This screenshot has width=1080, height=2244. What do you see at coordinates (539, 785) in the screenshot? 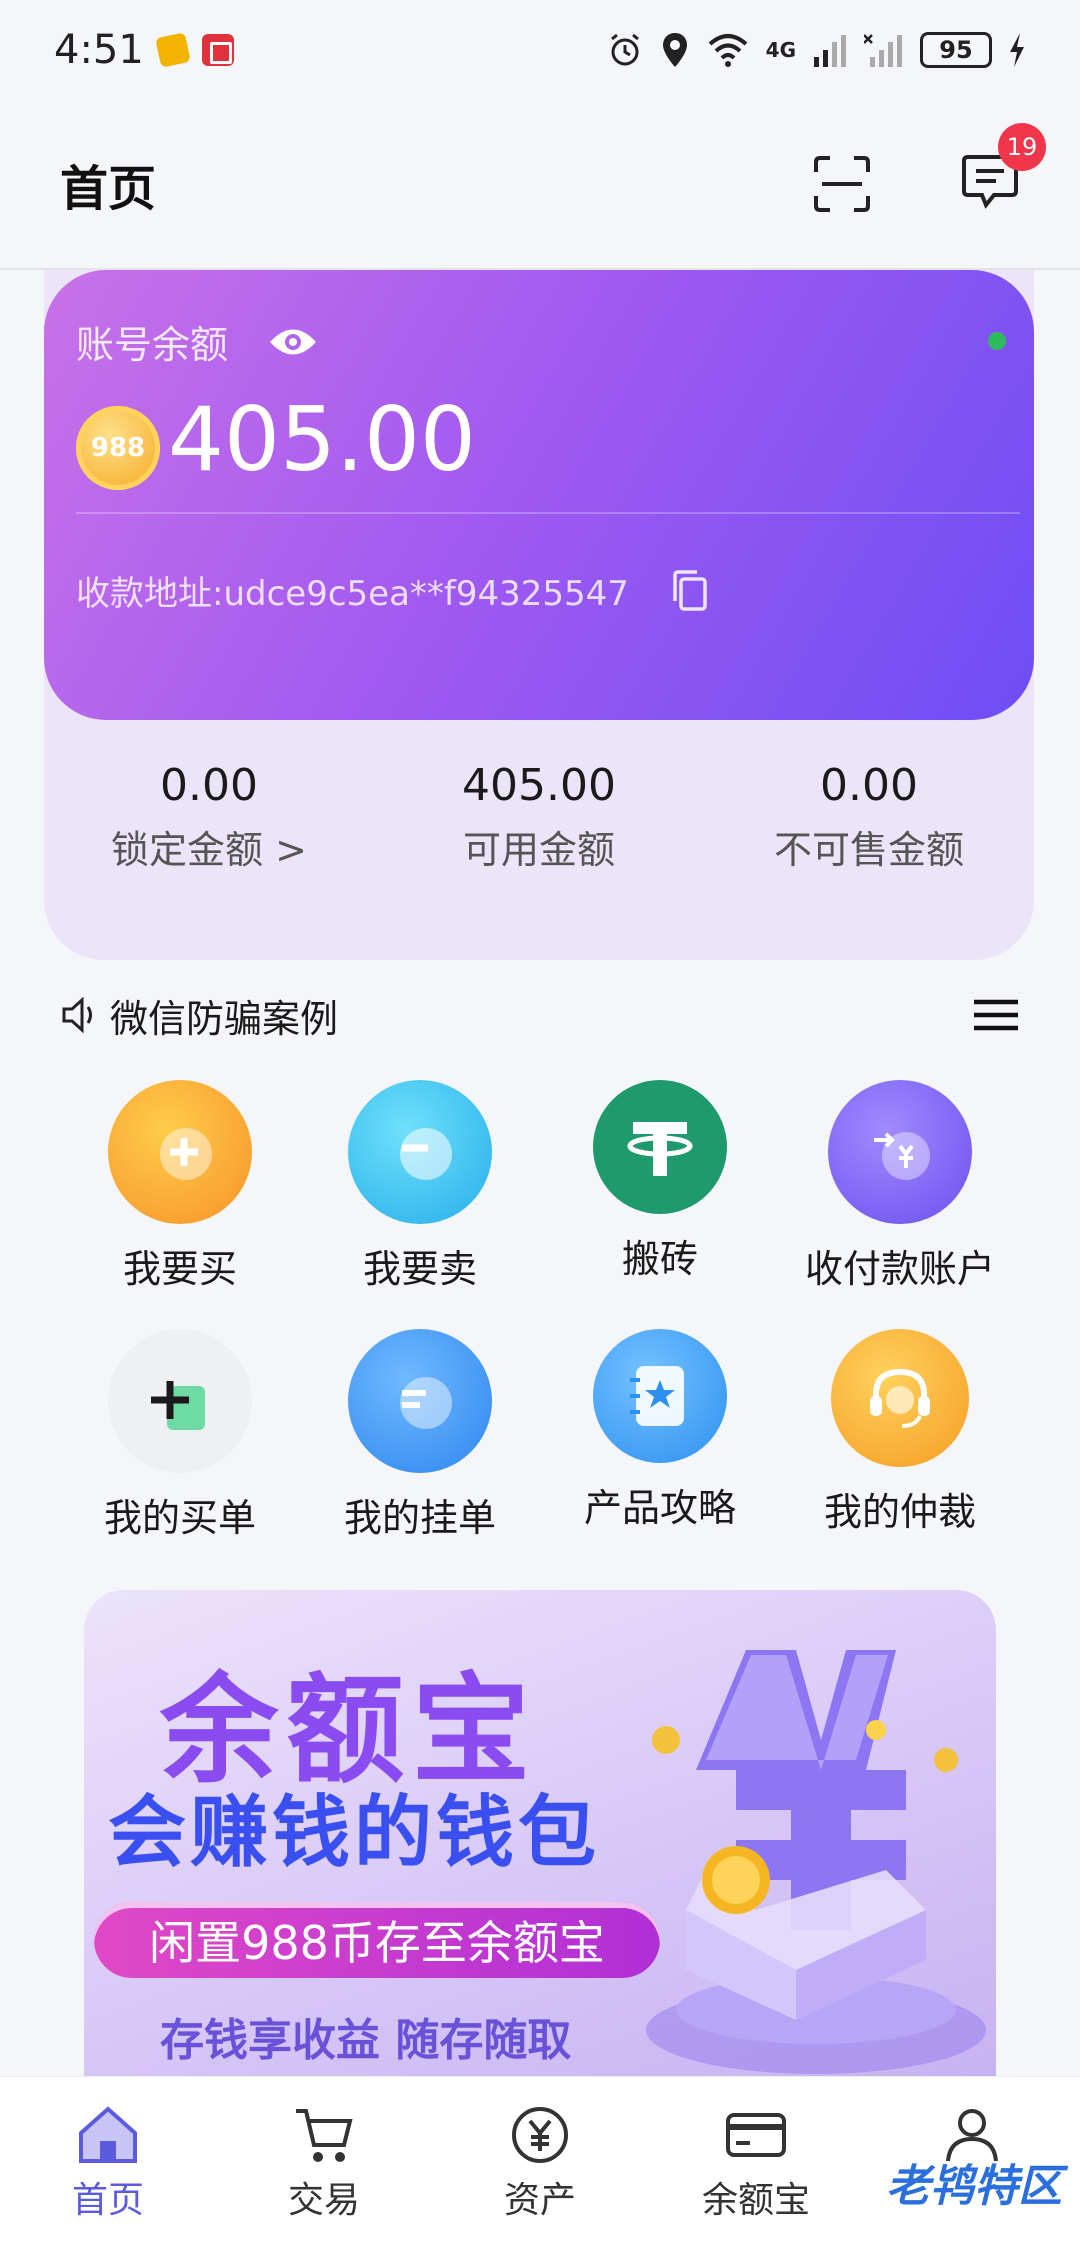
I see `stat-value: 405.00` at bounding box center [539, 785].